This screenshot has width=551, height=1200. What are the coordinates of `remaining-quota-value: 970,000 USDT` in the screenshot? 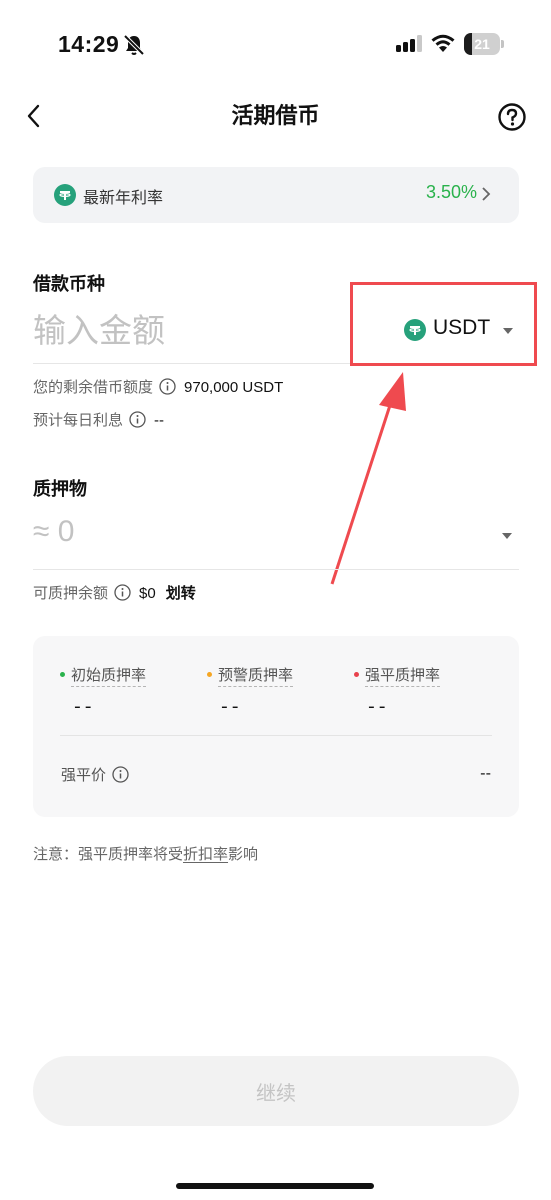 It's located at (234, 387).